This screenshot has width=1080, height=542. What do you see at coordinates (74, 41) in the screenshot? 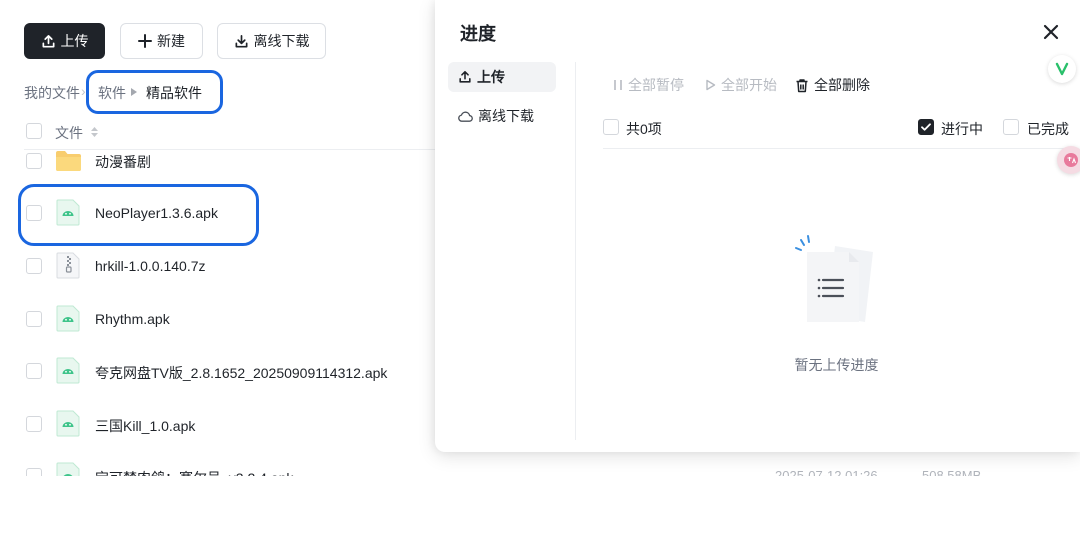
I see `upload-button-label: 上传` at bounding box center [74, 41].